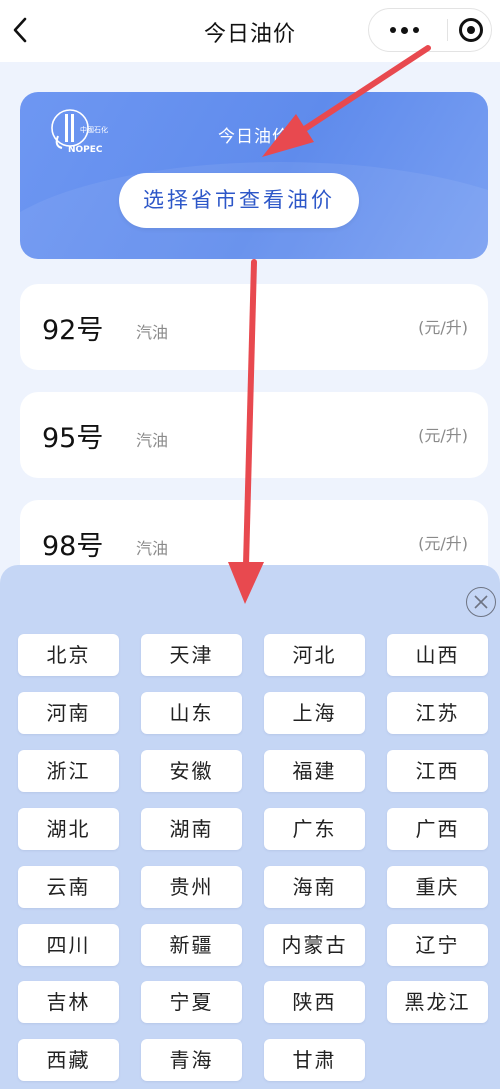 This screenshot has height=1089, width=500. I want to click on nav-bar: 今日油价, so click(250, 31).